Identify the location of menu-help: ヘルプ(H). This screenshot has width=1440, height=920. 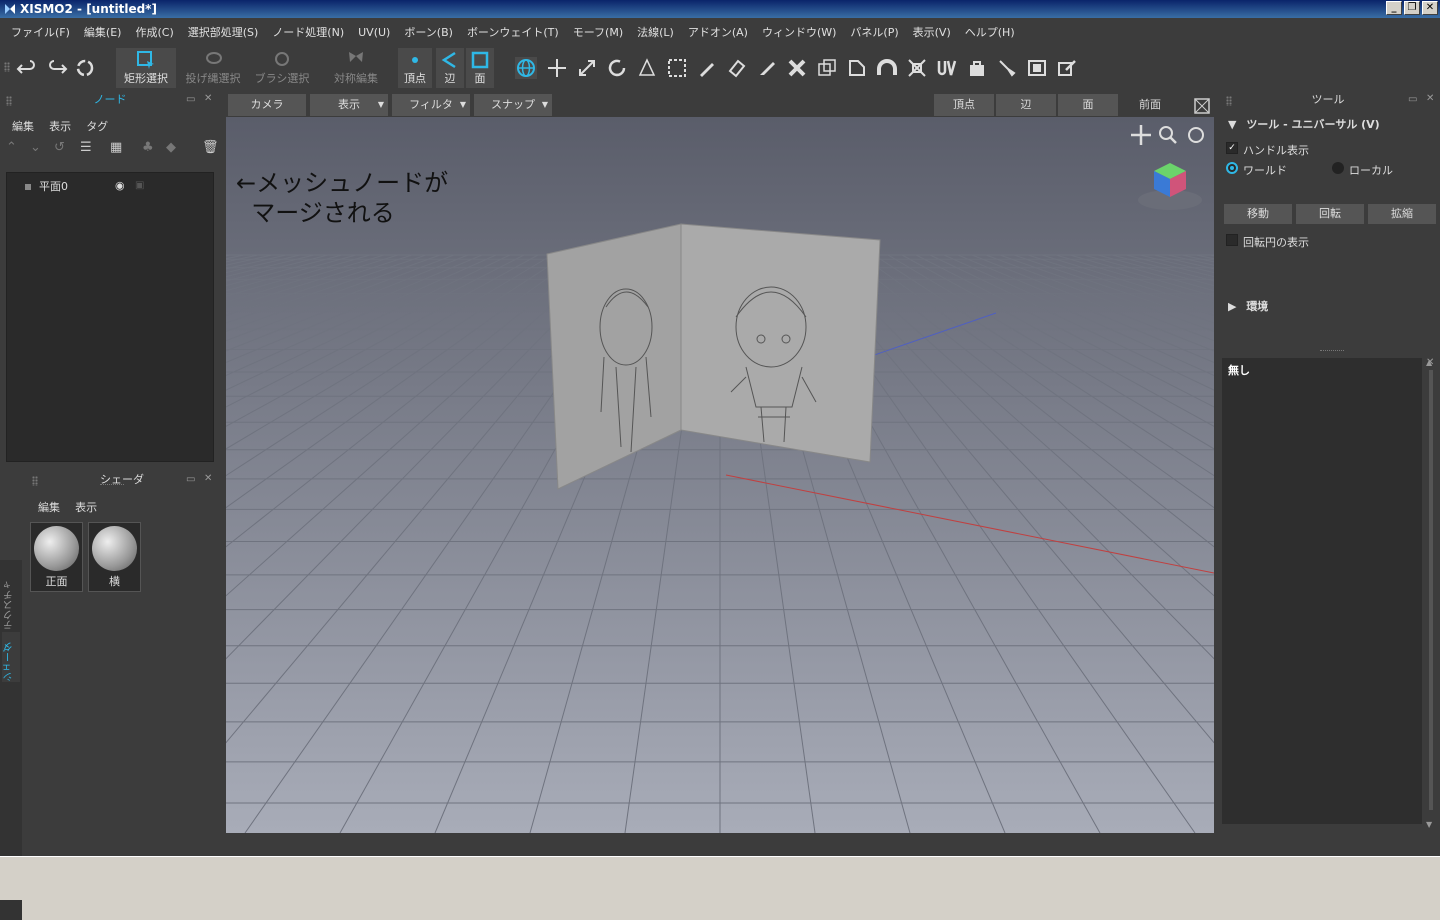
(990, 32).